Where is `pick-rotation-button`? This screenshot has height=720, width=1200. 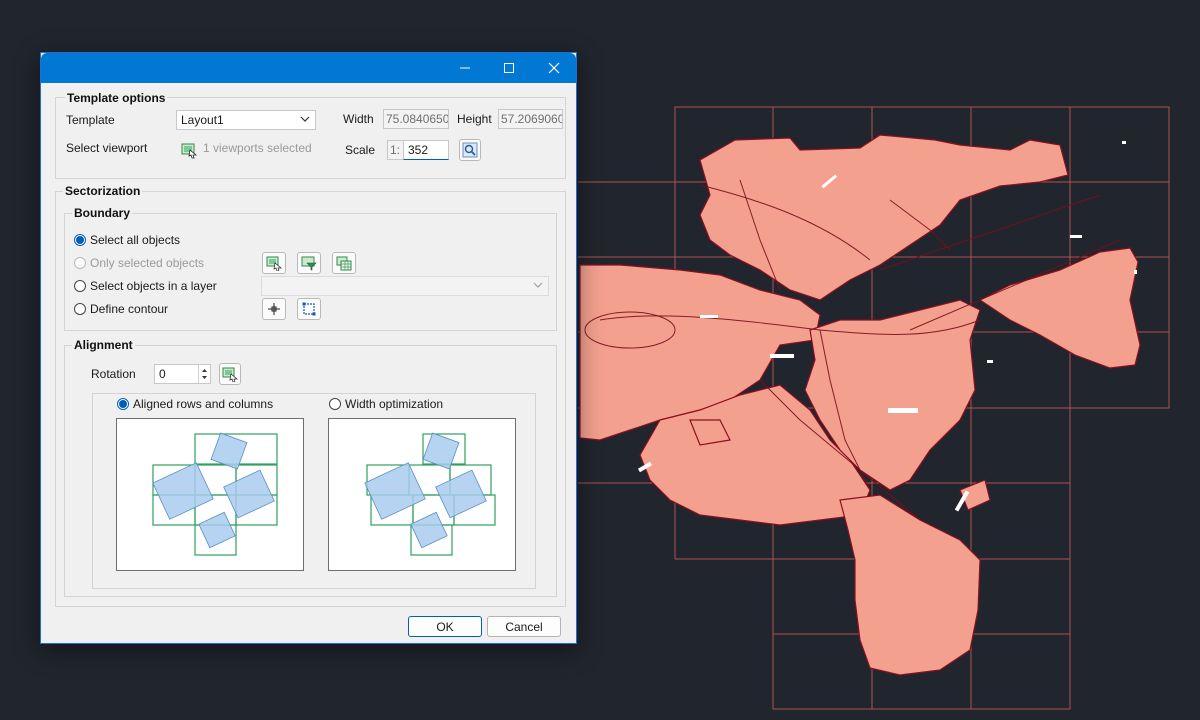
pick-rotation-button is located at coordinates (230, 374).